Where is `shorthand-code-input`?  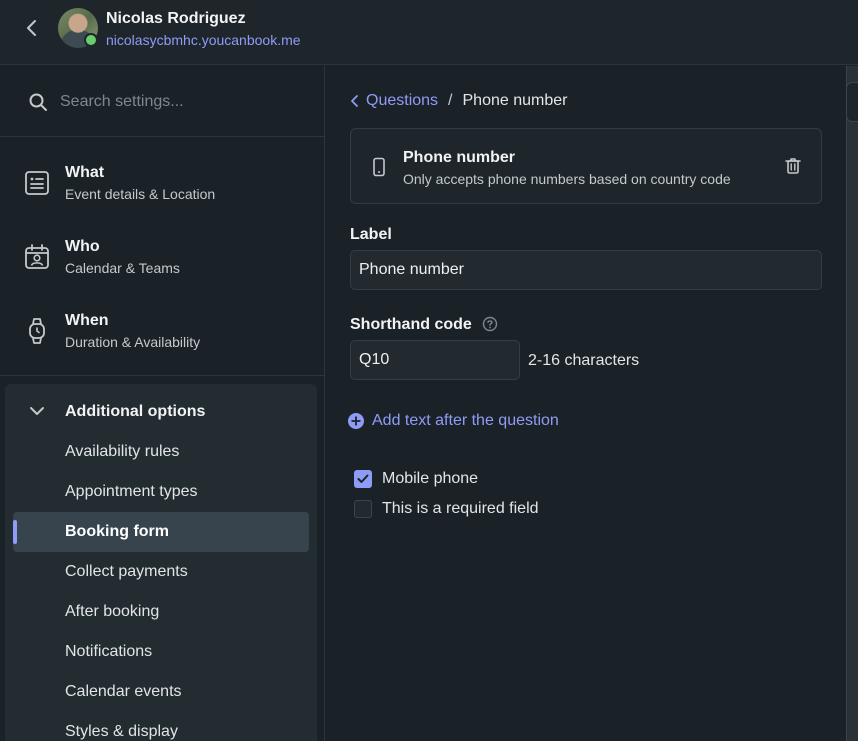
shorthand-code-input is located at coordinates (435, 360).